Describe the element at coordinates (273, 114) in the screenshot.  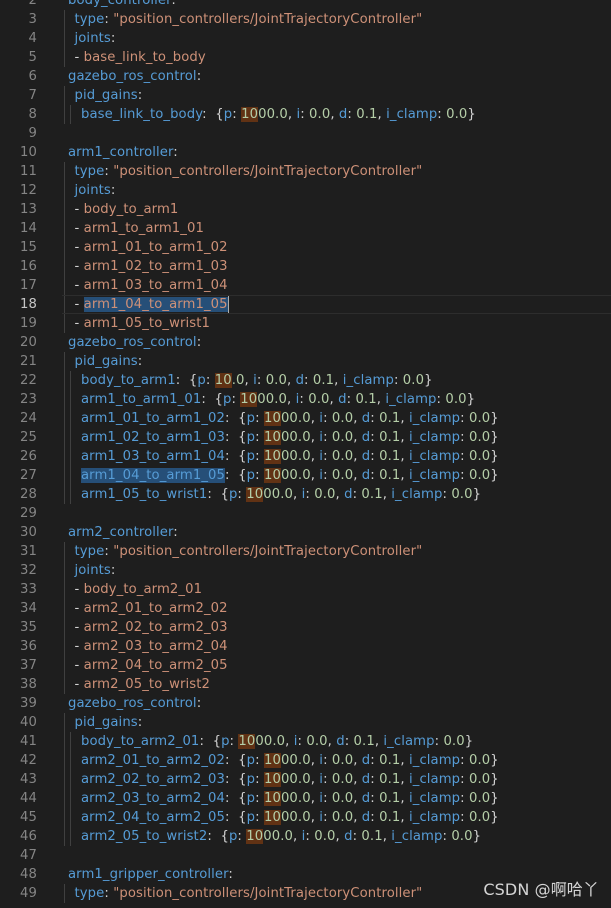
I see `code-token: 00.0` at that location.